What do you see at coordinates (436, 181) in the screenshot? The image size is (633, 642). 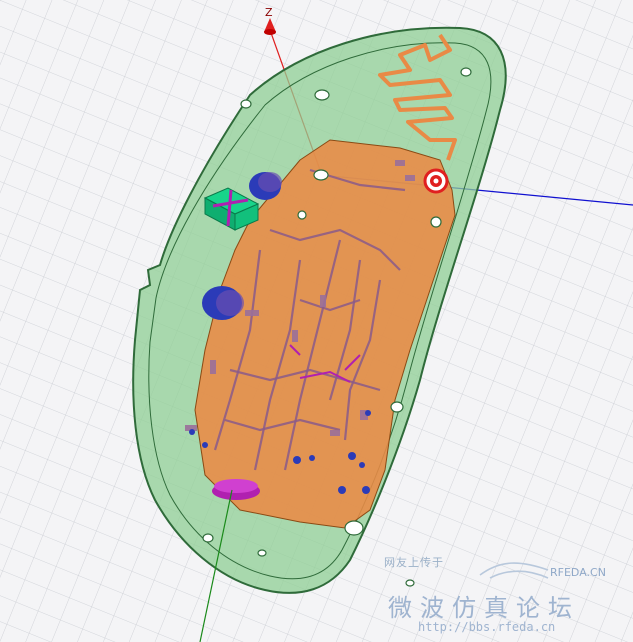 I see `coordinate-origin` at bounding box center [436, 181].